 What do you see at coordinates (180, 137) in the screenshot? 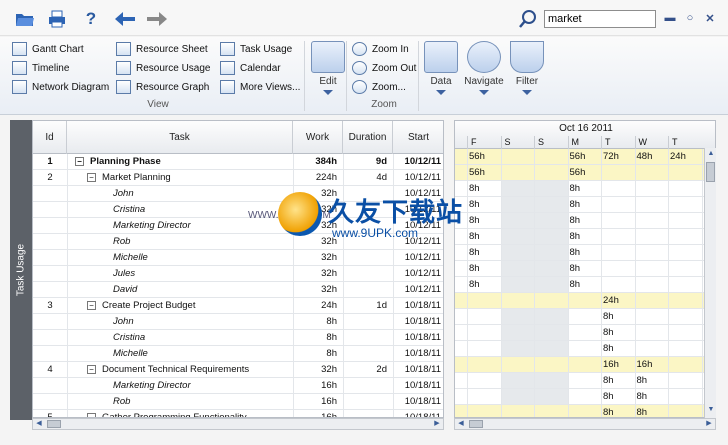
I see `column-header-task: Task` at bounding box center [180, 137].